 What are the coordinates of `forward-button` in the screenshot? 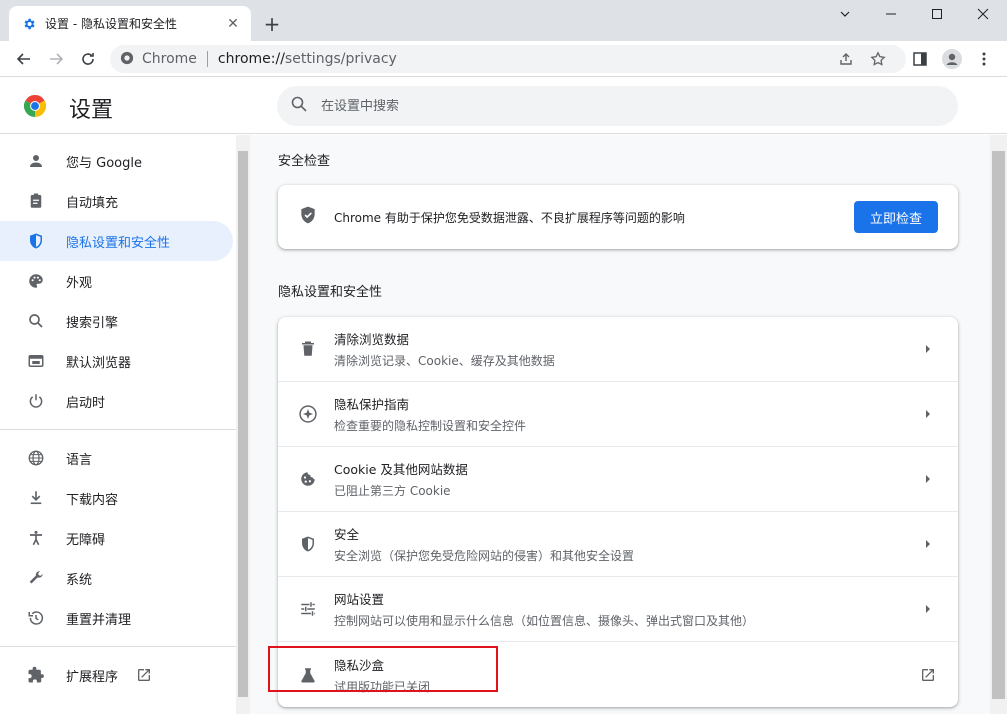 It's located at (56, 59).